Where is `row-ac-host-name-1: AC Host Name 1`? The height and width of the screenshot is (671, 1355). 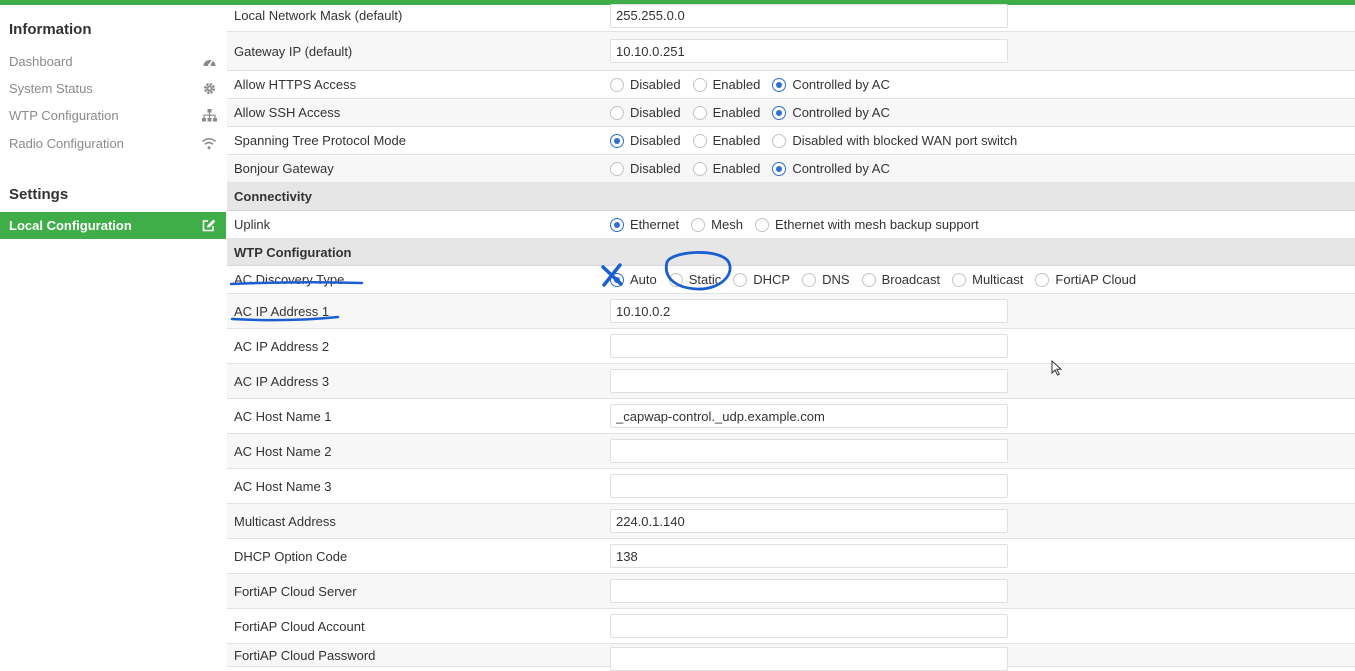
row-ac-host-name-1: AC Host Name 1 is located at coordinates (791, 416).